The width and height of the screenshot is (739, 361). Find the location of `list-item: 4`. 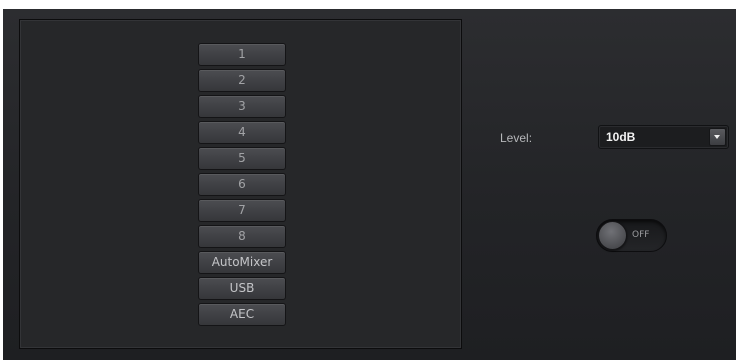

list-item: 4 is located at coordinates (242, 132).